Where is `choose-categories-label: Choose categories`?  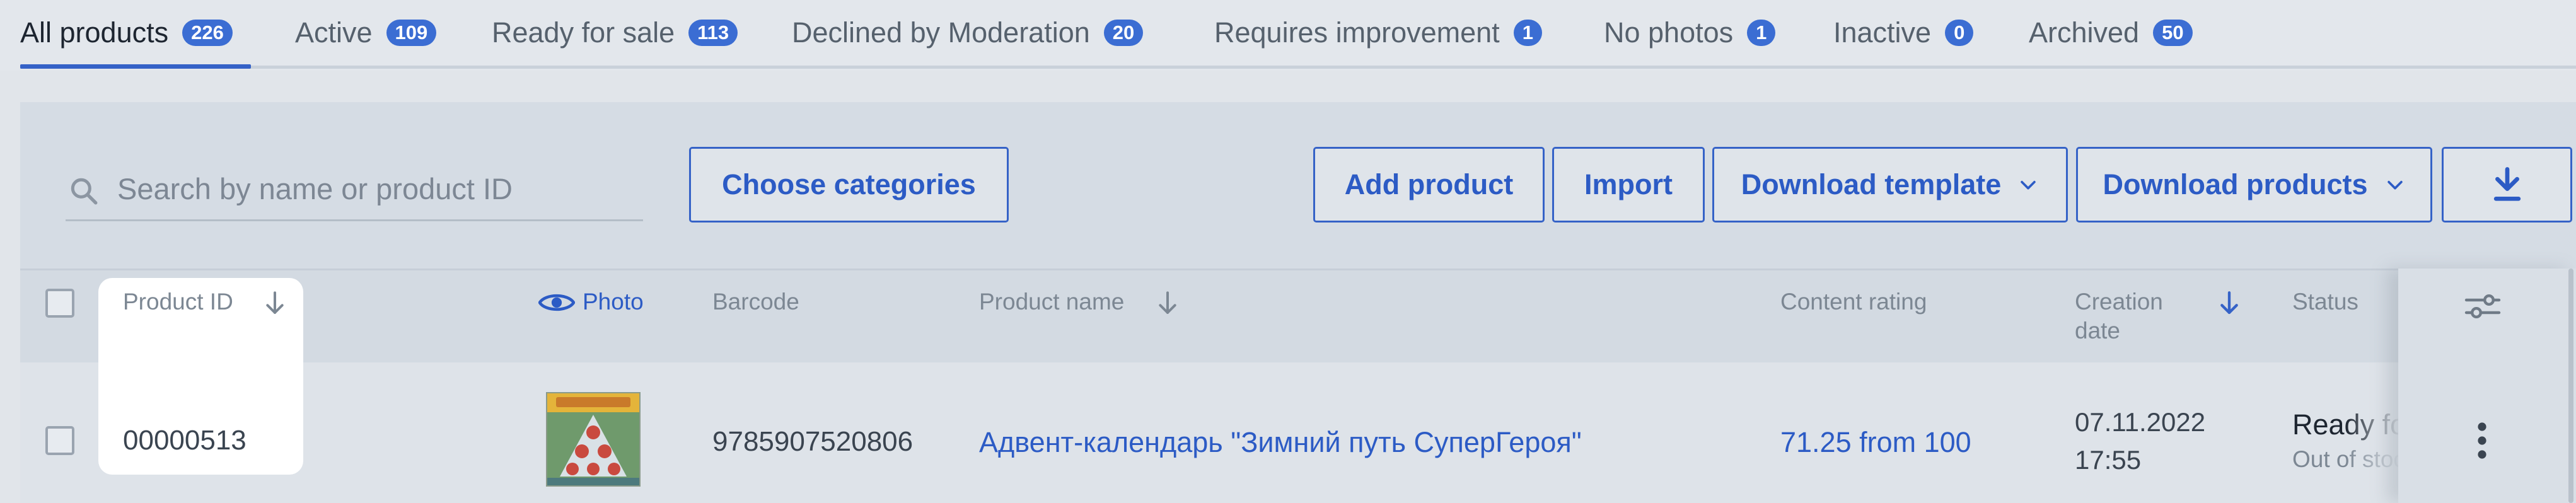
choose-categories-label: Choose categories is located at coordinates (849, 184).